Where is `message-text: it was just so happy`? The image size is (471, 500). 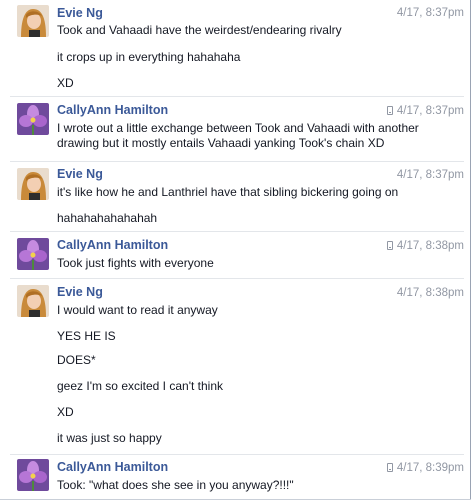
message-text: it was just so happy is located at coordinates (109, 438).